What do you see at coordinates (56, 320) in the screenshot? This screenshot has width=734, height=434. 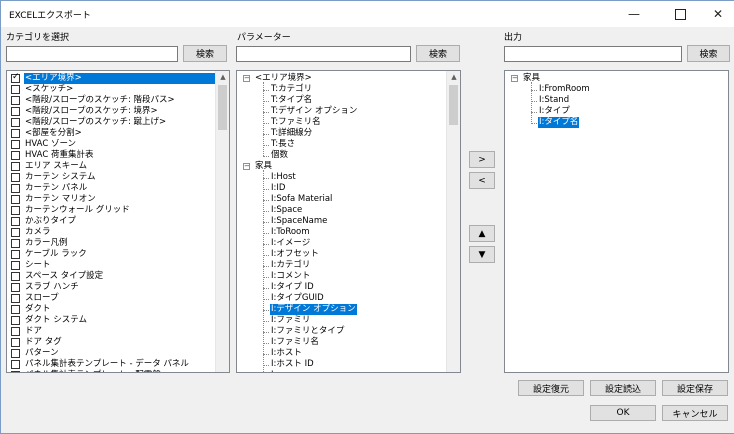 I see `category-item-label: ダクト システム` at bounding box center [56, 320].